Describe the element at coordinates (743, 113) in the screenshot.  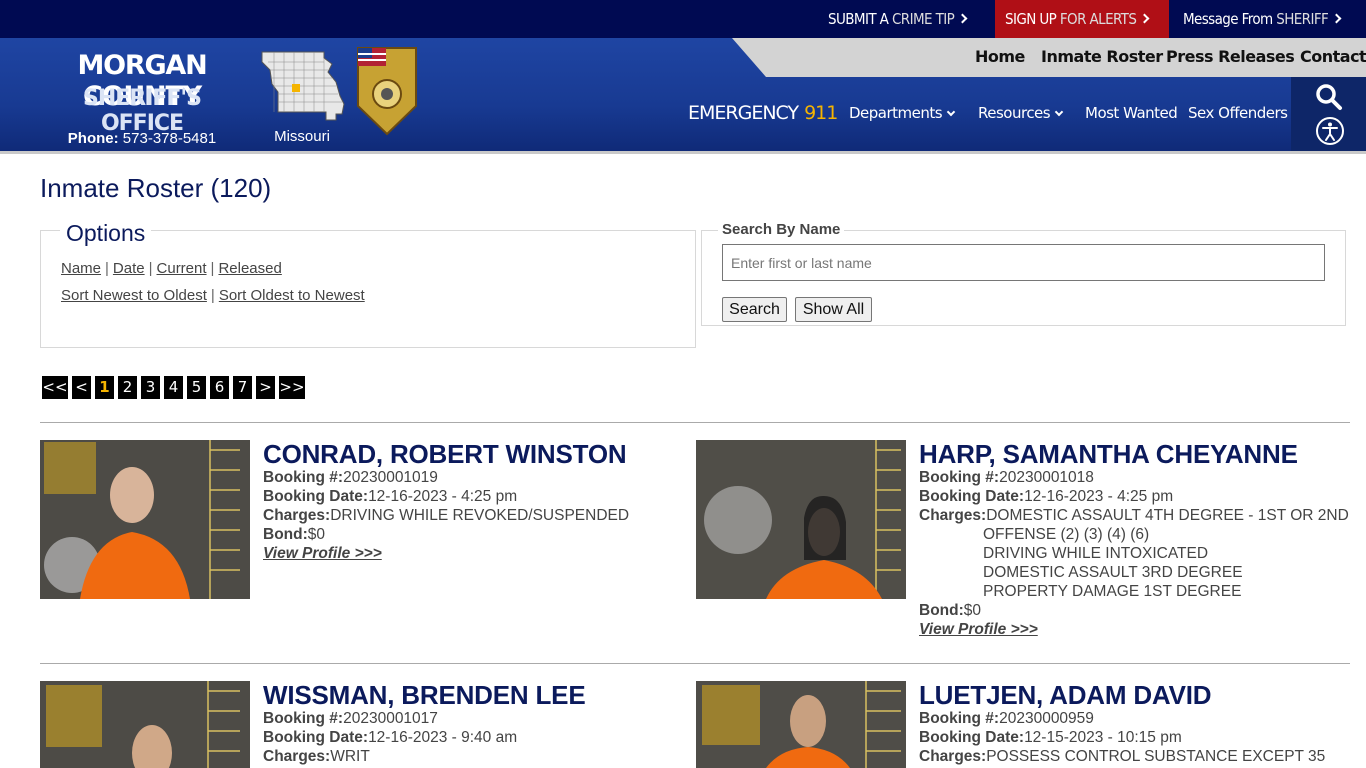
I see `emergency-label: EMERGENCY` at that location.